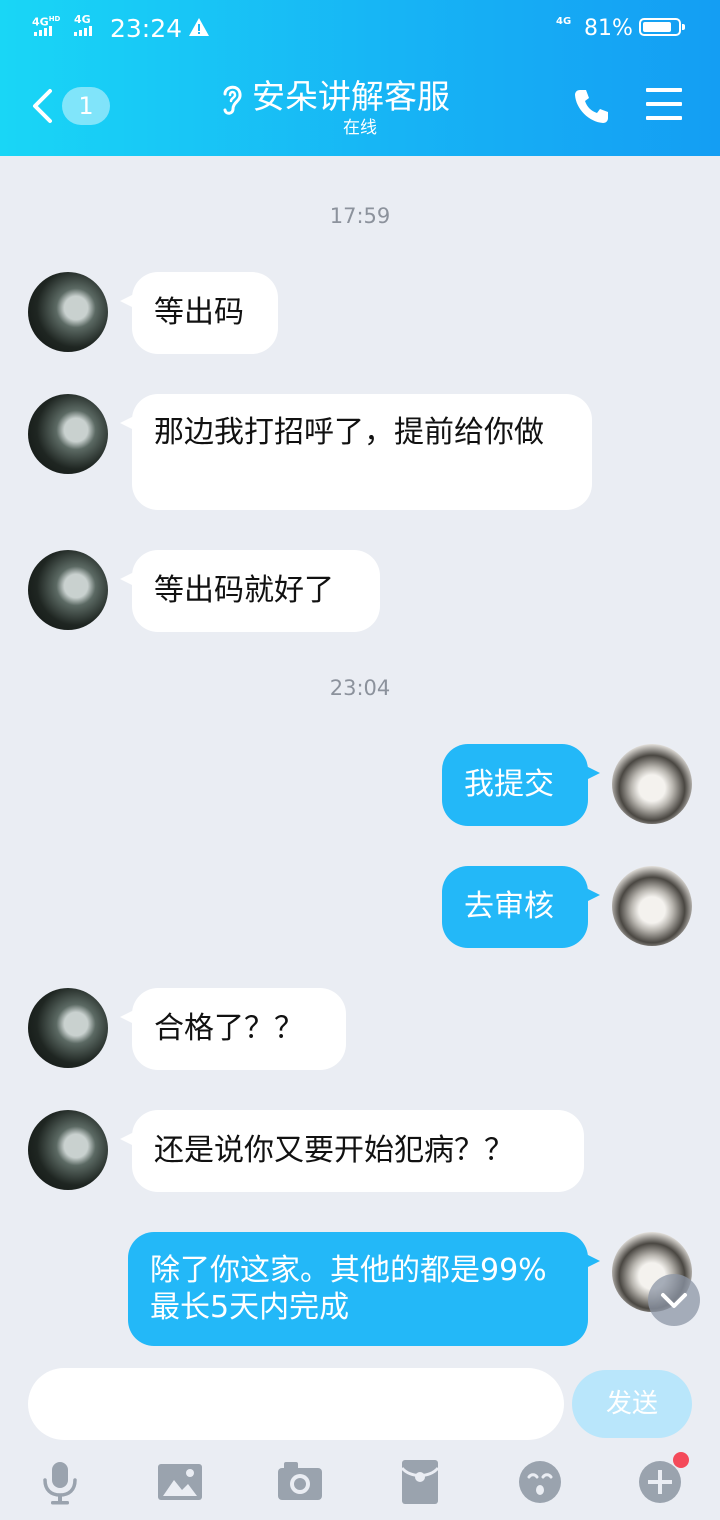  What do you see at coordinates (360, 688) in the screenshot?
I see `timestamp: 23:04` at bounding box center [360, 688].